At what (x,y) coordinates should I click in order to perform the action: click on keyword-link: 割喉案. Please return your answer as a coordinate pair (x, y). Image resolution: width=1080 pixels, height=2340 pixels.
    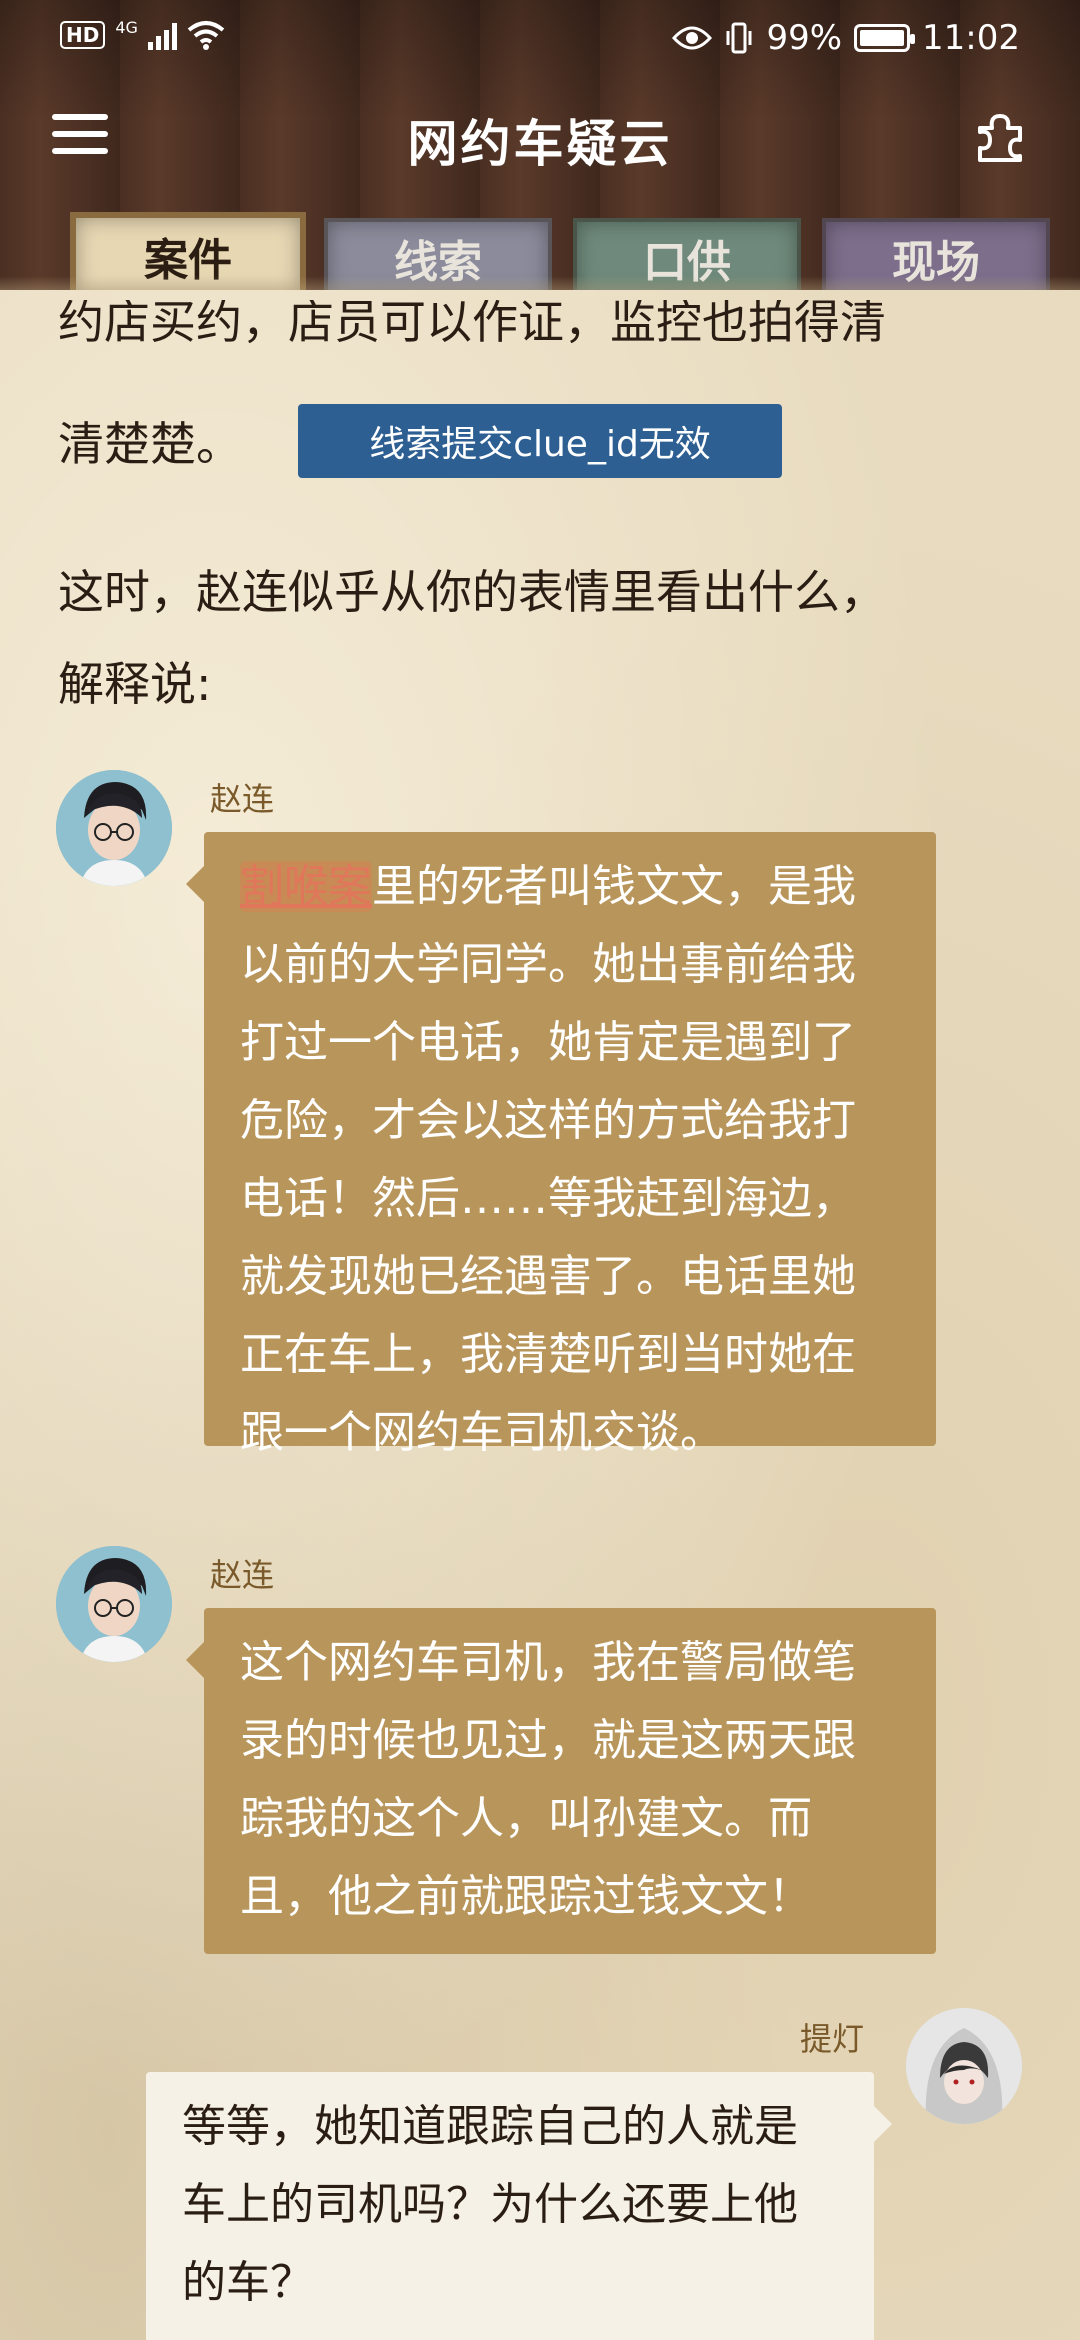
    Looking at the image, I should click on (306, 886).